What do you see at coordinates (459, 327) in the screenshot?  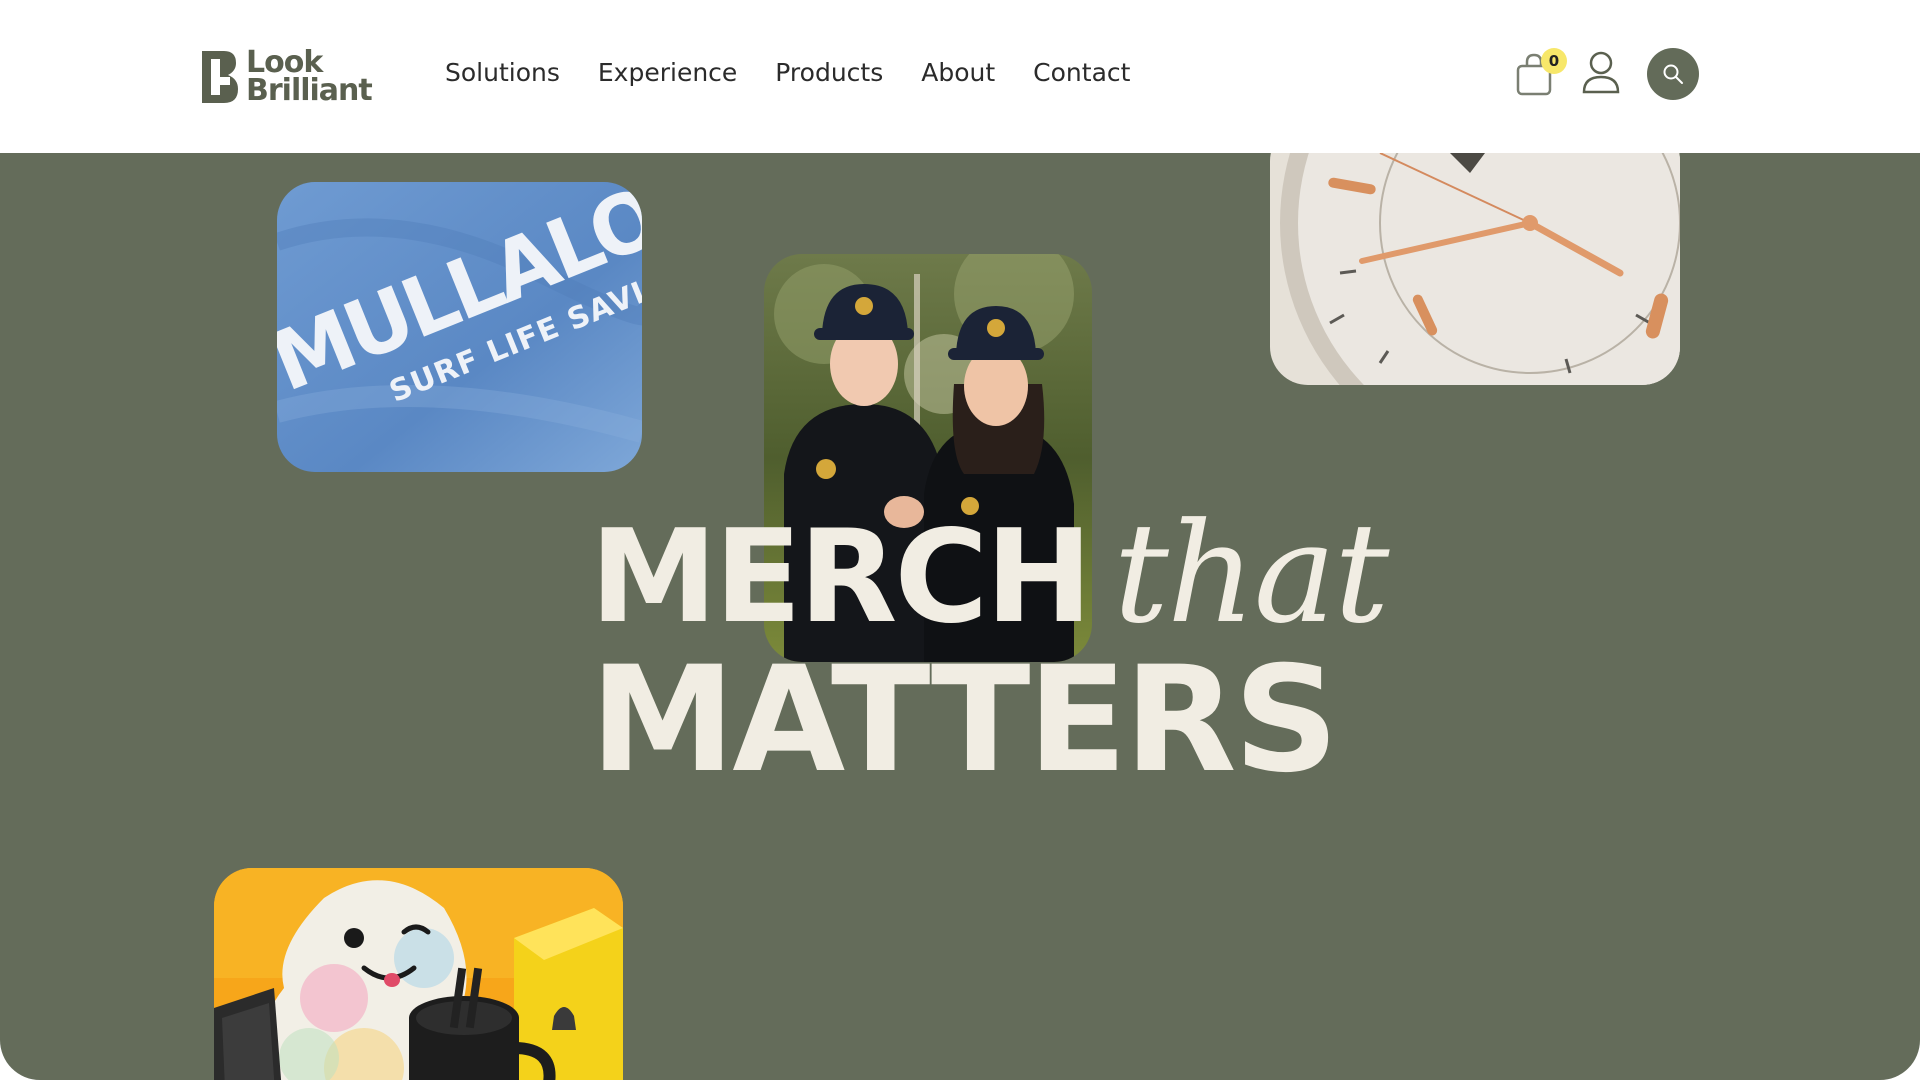 I see `shirt-print-image: MULLALOO SURF LIFE SAVING` at bounding box center [459, 327].